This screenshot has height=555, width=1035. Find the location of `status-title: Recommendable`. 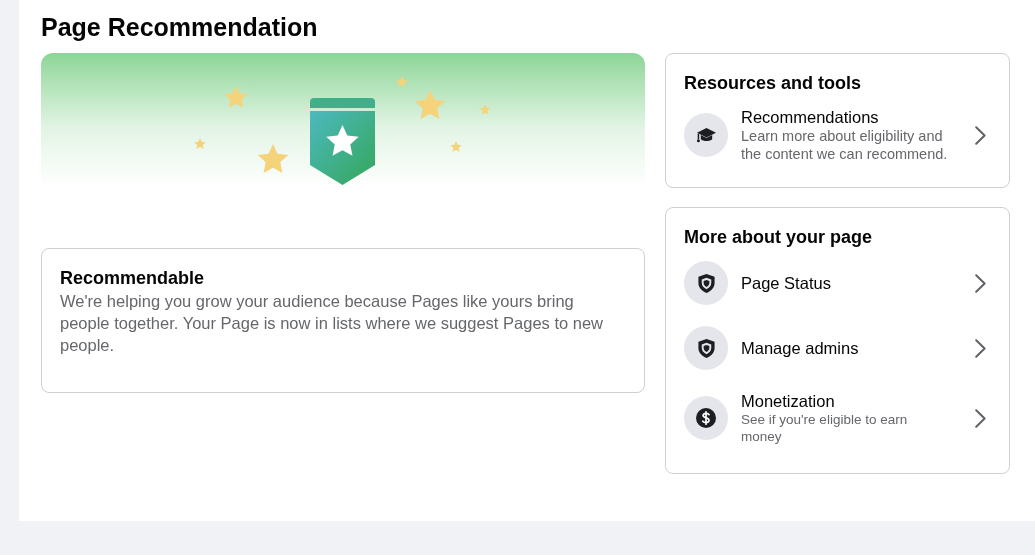

status-title: Recommendable is located at coordinates (133, 278).